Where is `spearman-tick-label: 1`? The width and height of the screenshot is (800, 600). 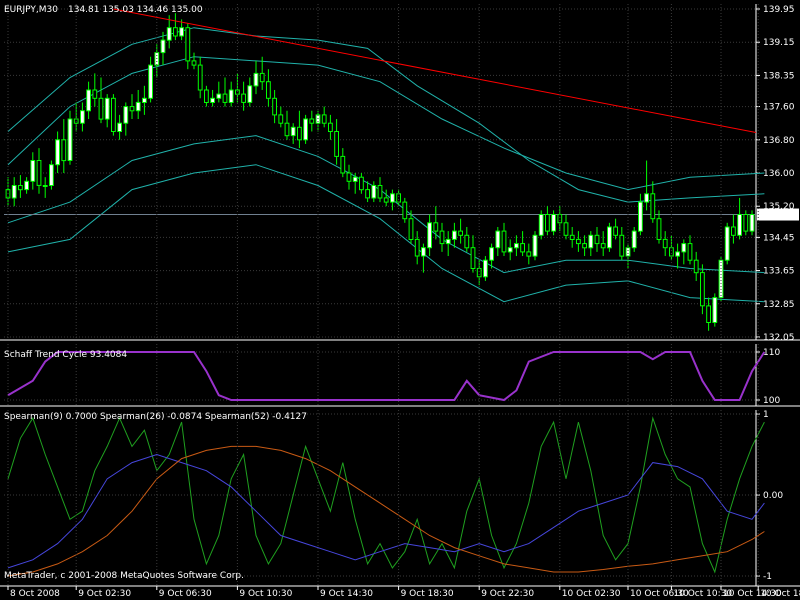 spearman-tick-label: 1 is located at coordinates (766, 415).